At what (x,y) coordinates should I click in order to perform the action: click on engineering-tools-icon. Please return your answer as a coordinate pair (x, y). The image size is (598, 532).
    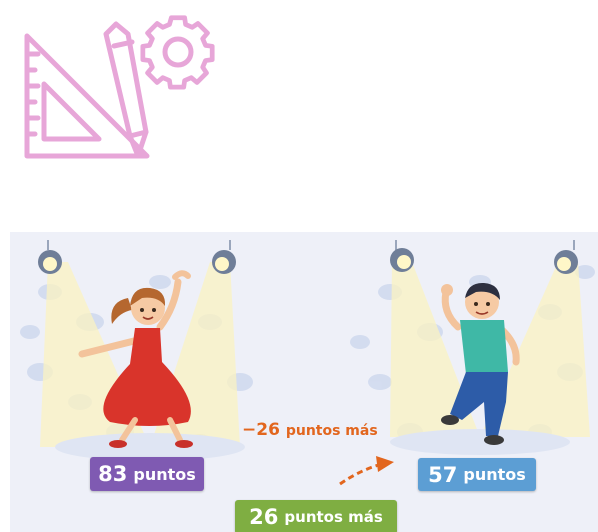
    Looking at the image, I should click on (119, 87).